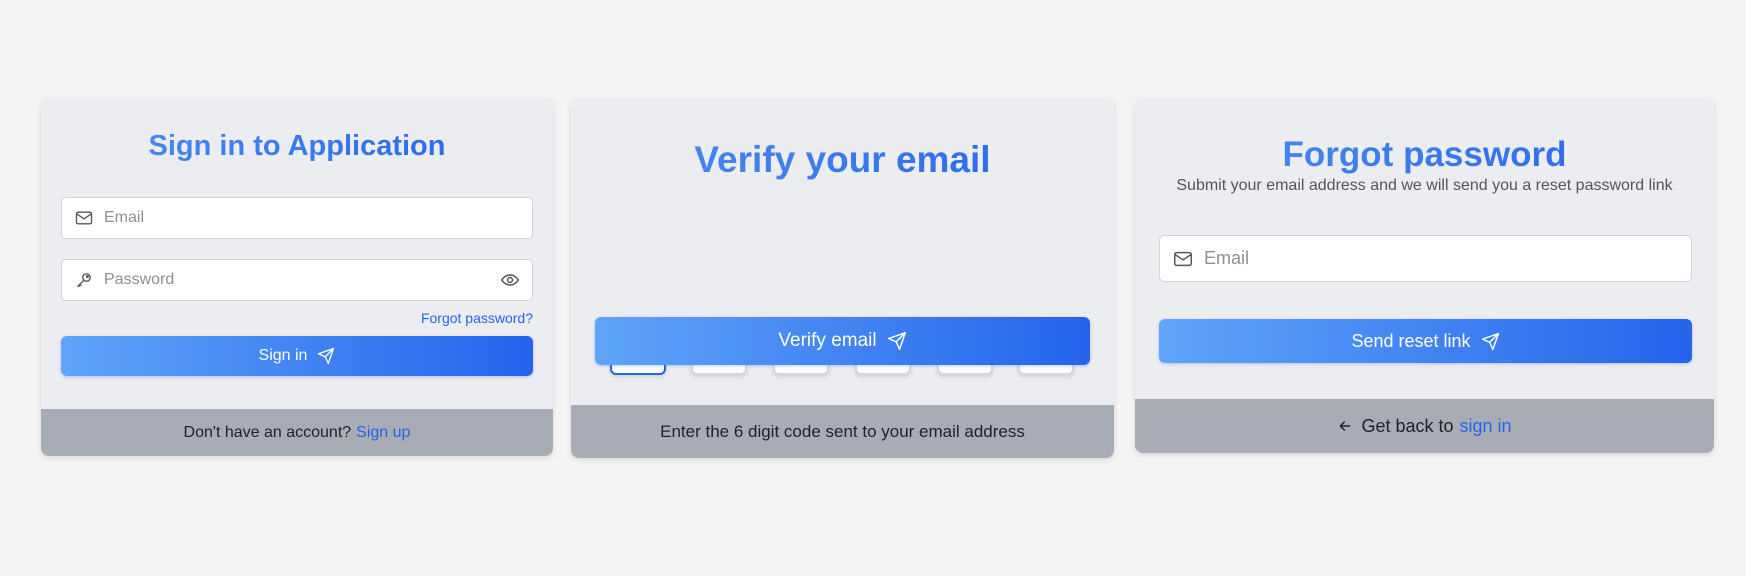 The image size is (1746, 576). I want to click on signin-footer: Don't have an account? Sign up, so click(297, 432).